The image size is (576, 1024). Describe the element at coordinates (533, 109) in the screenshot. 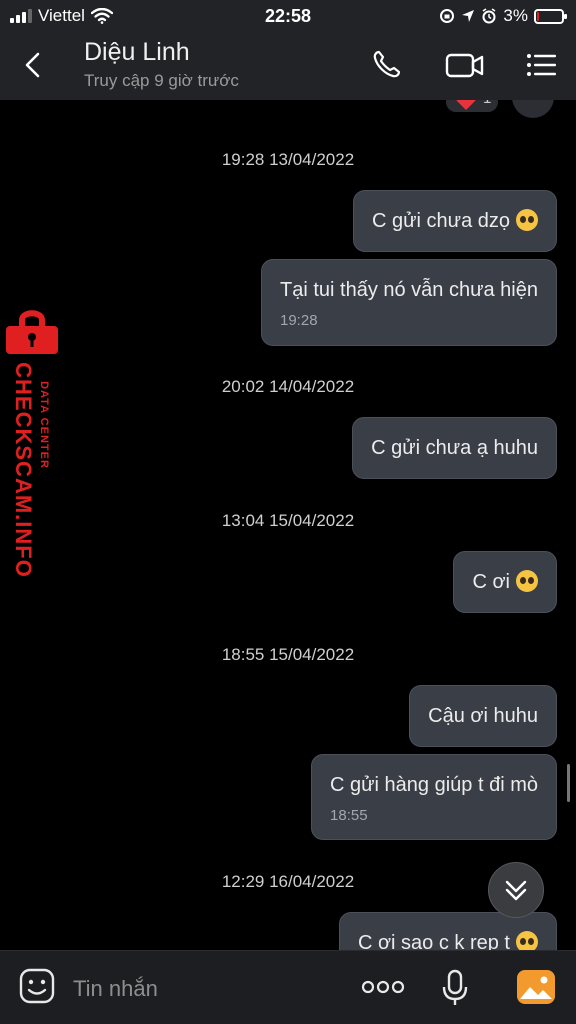

I see `react-button` at that location.